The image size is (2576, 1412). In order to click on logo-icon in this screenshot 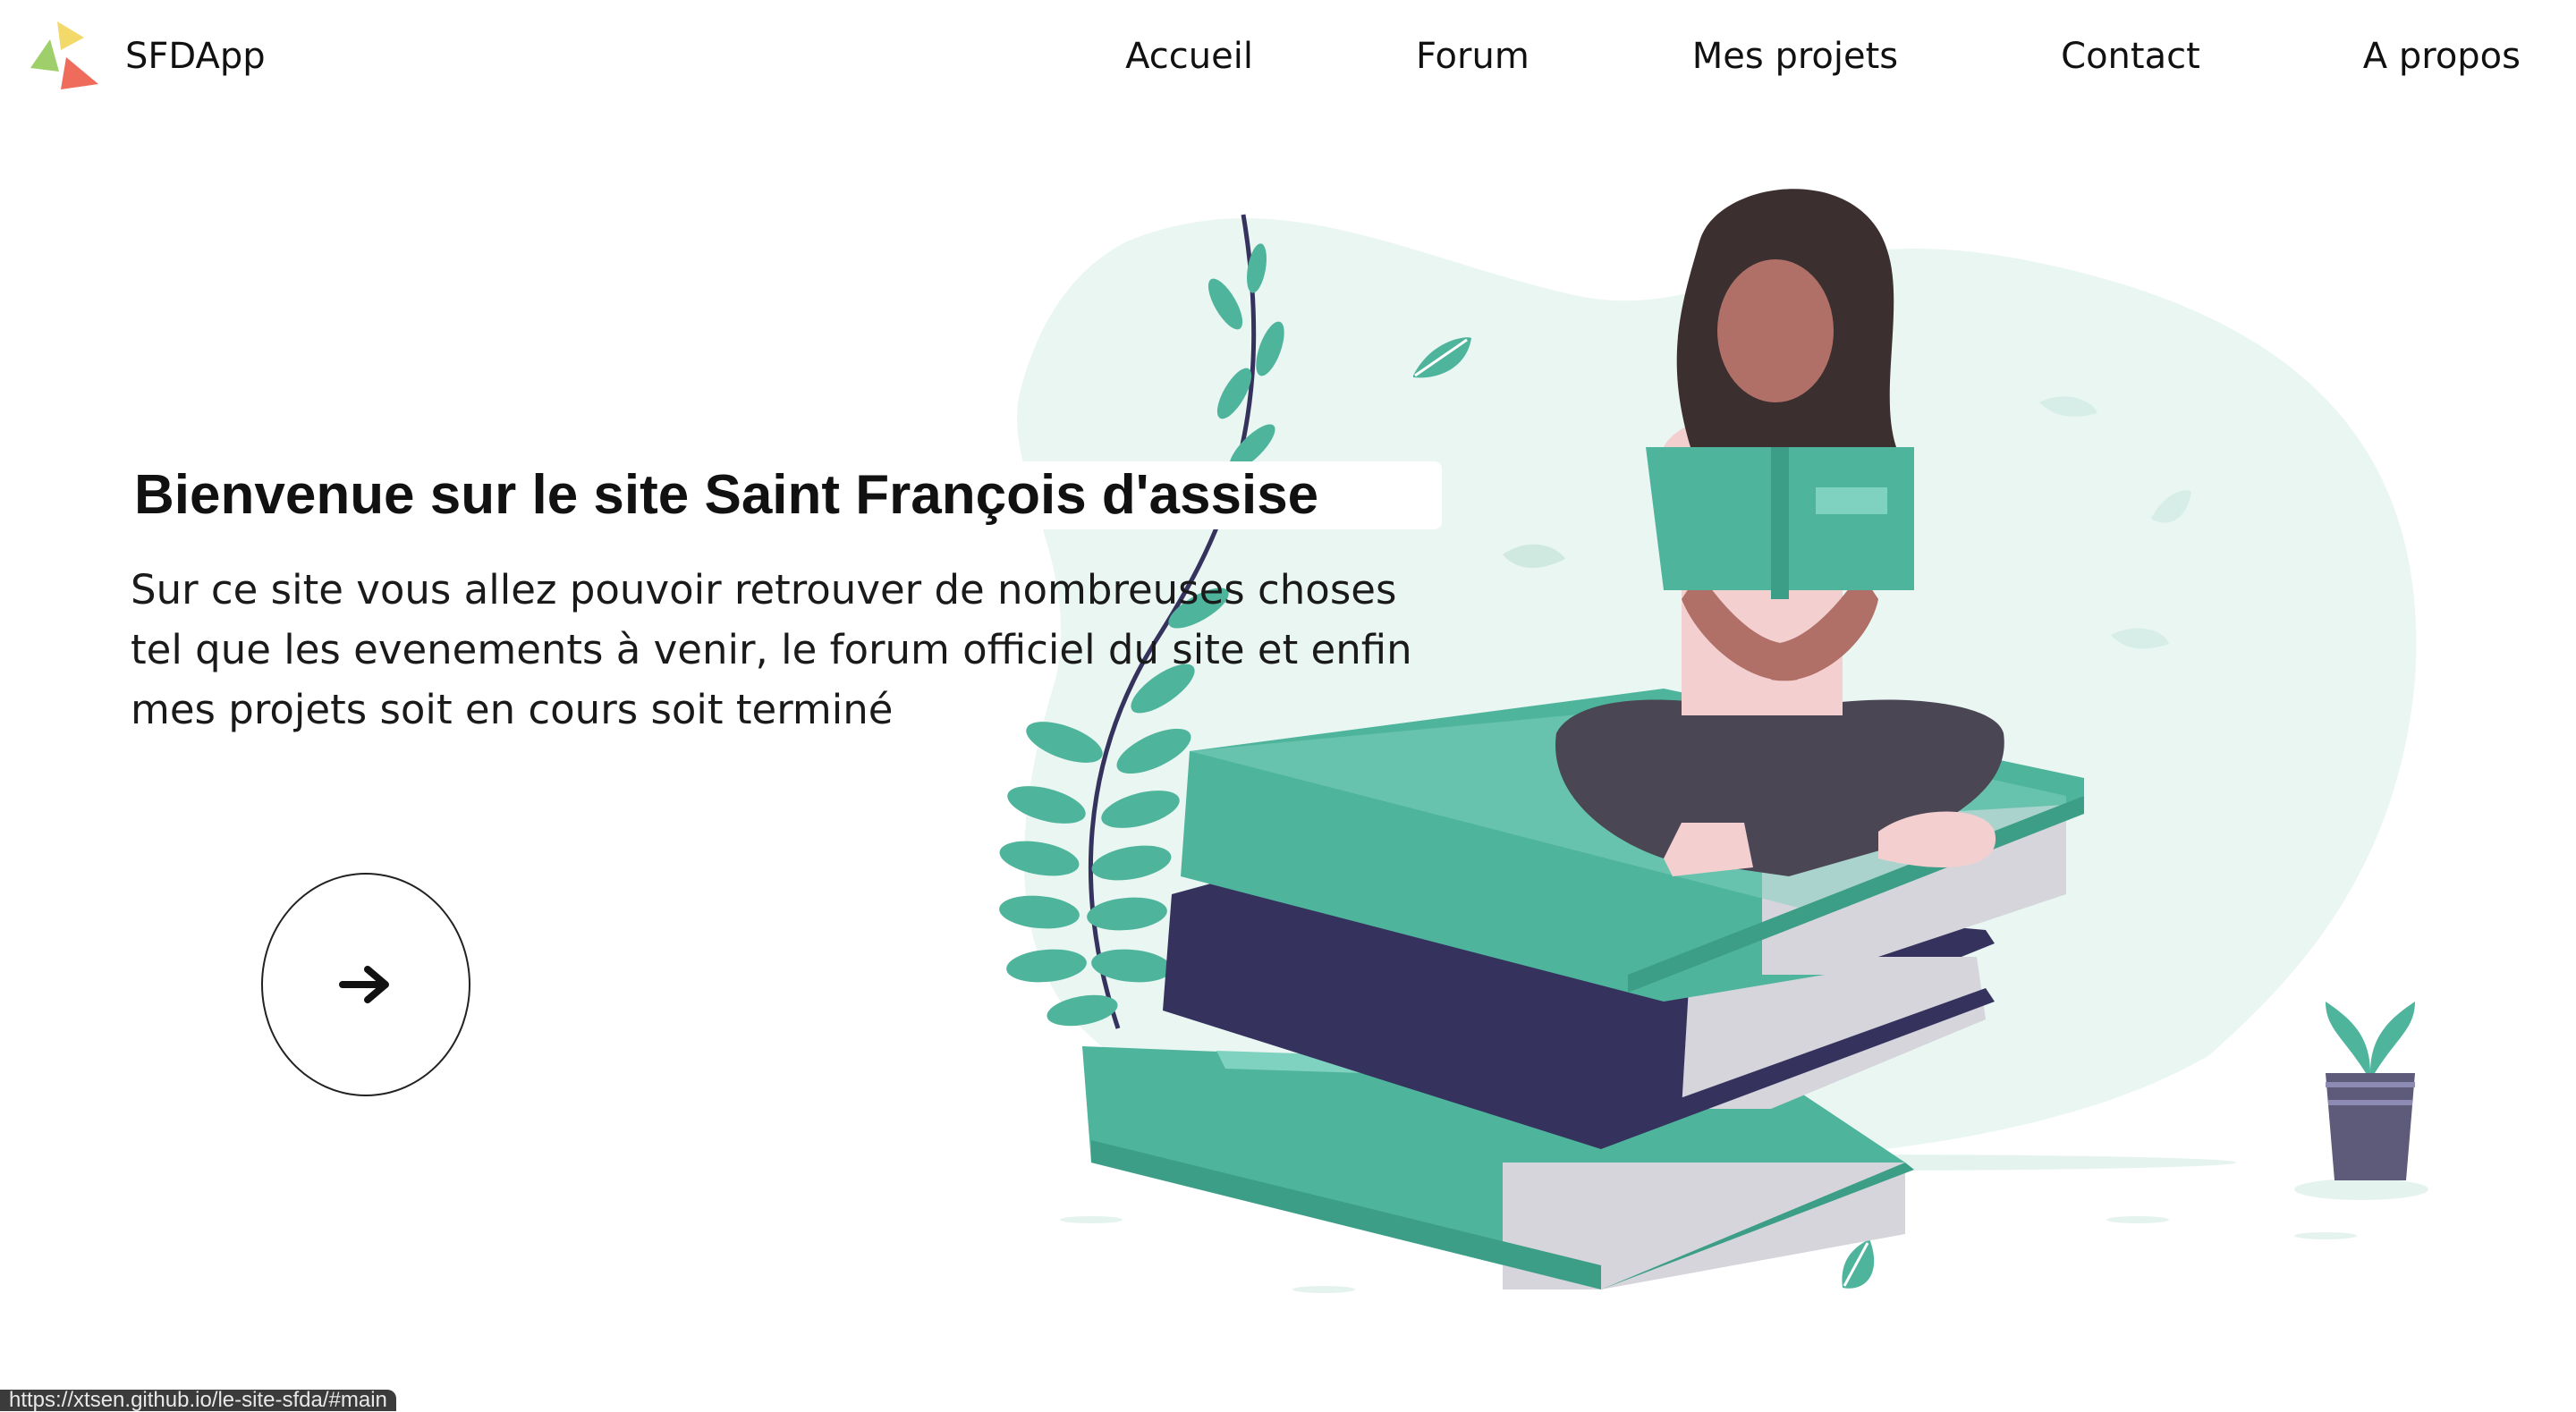, I will do `click(62, 57)`.